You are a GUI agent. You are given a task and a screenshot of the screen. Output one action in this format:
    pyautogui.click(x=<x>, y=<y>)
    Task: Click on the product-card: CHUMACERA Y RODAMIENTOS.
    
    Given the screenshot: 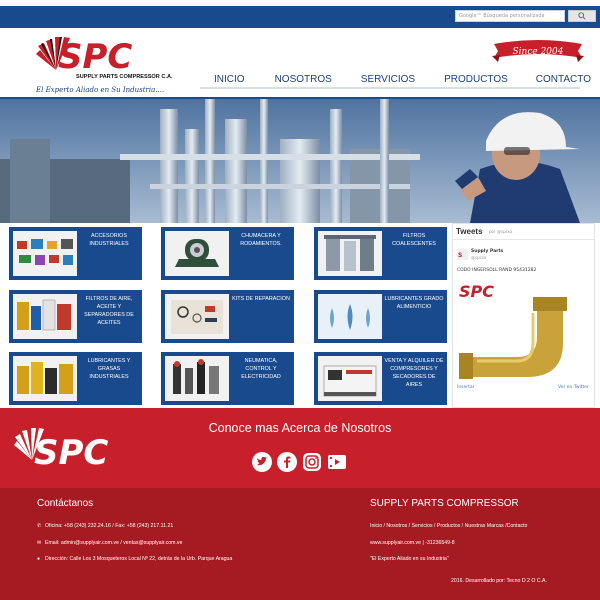 What is the action you would take?
    pyautogui.click(x=227, y=253)
    